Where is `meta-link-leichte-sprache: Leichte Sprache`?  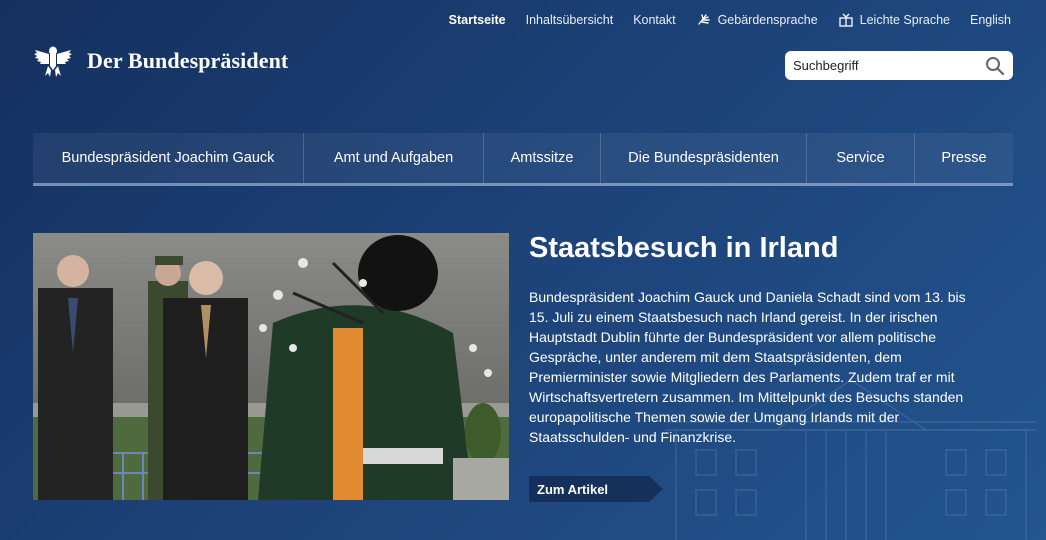
meta-link-leichte-sprache: Leichte Sprache is located at coordinates (894, 20).